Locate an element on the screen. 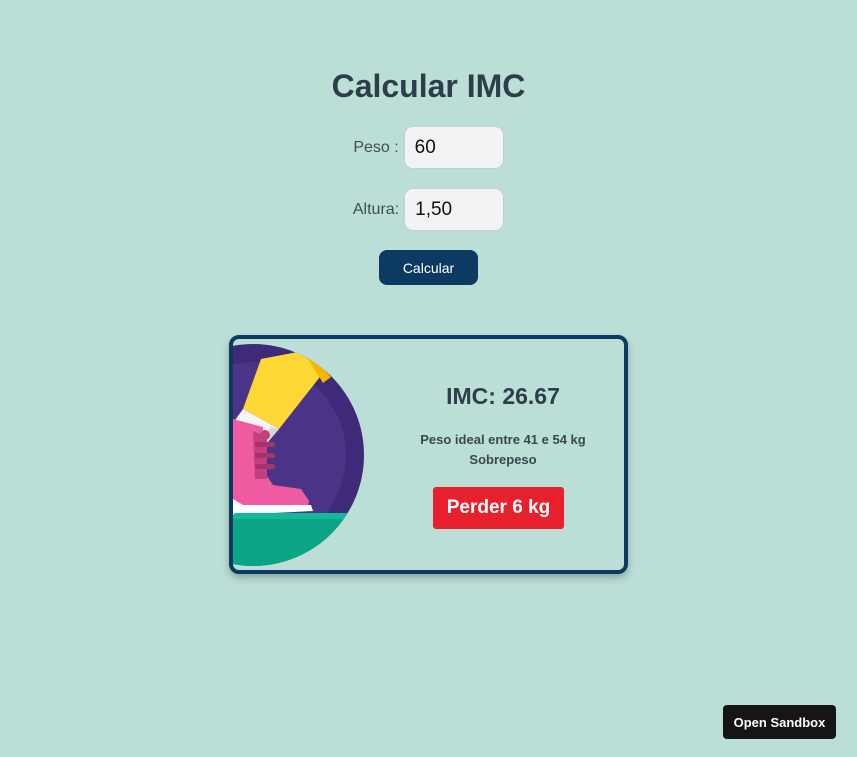  altura-input is located at coordinates (454, 209).